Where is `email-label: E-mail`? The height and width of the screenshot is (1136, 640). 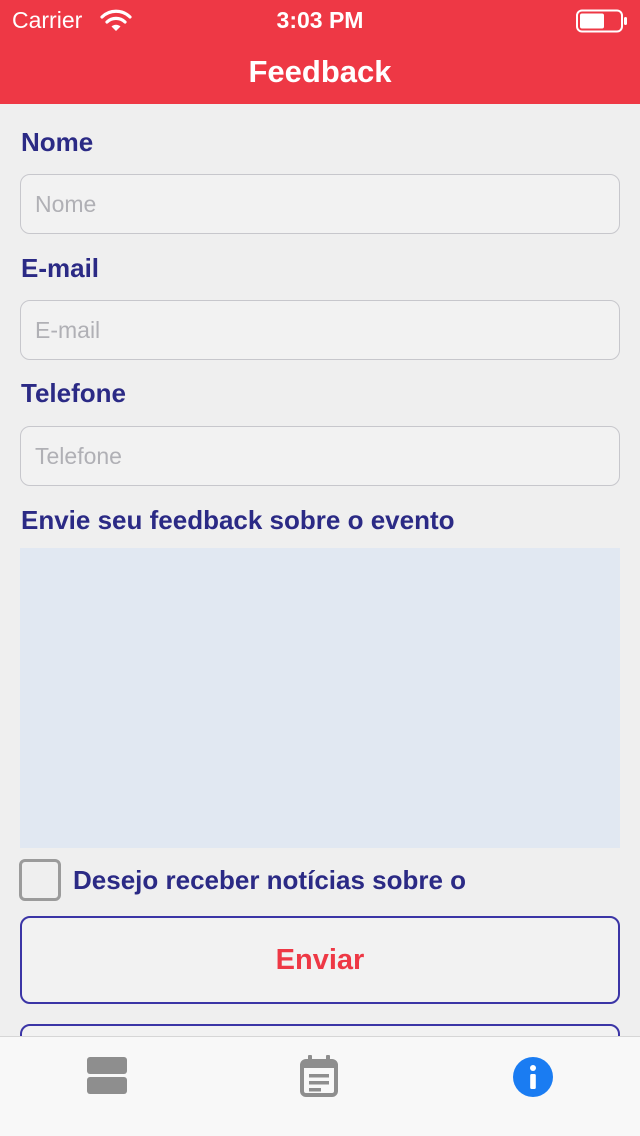 email-label: E-mail is located at coordinates (60, 268).